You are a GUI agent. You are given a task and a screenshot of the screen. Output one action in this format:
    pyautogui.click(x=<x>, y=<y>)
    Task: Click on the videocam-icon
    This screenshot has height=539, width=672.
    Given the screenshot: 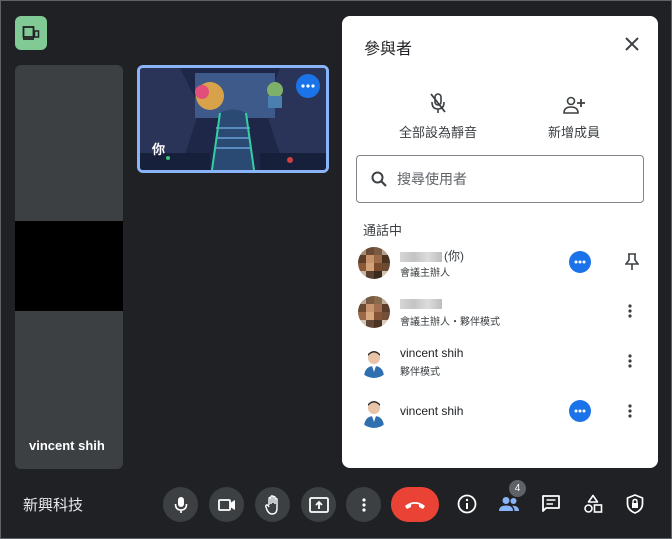 What is the action you would take?
    pyautogui.click(x=226, y=504)
    